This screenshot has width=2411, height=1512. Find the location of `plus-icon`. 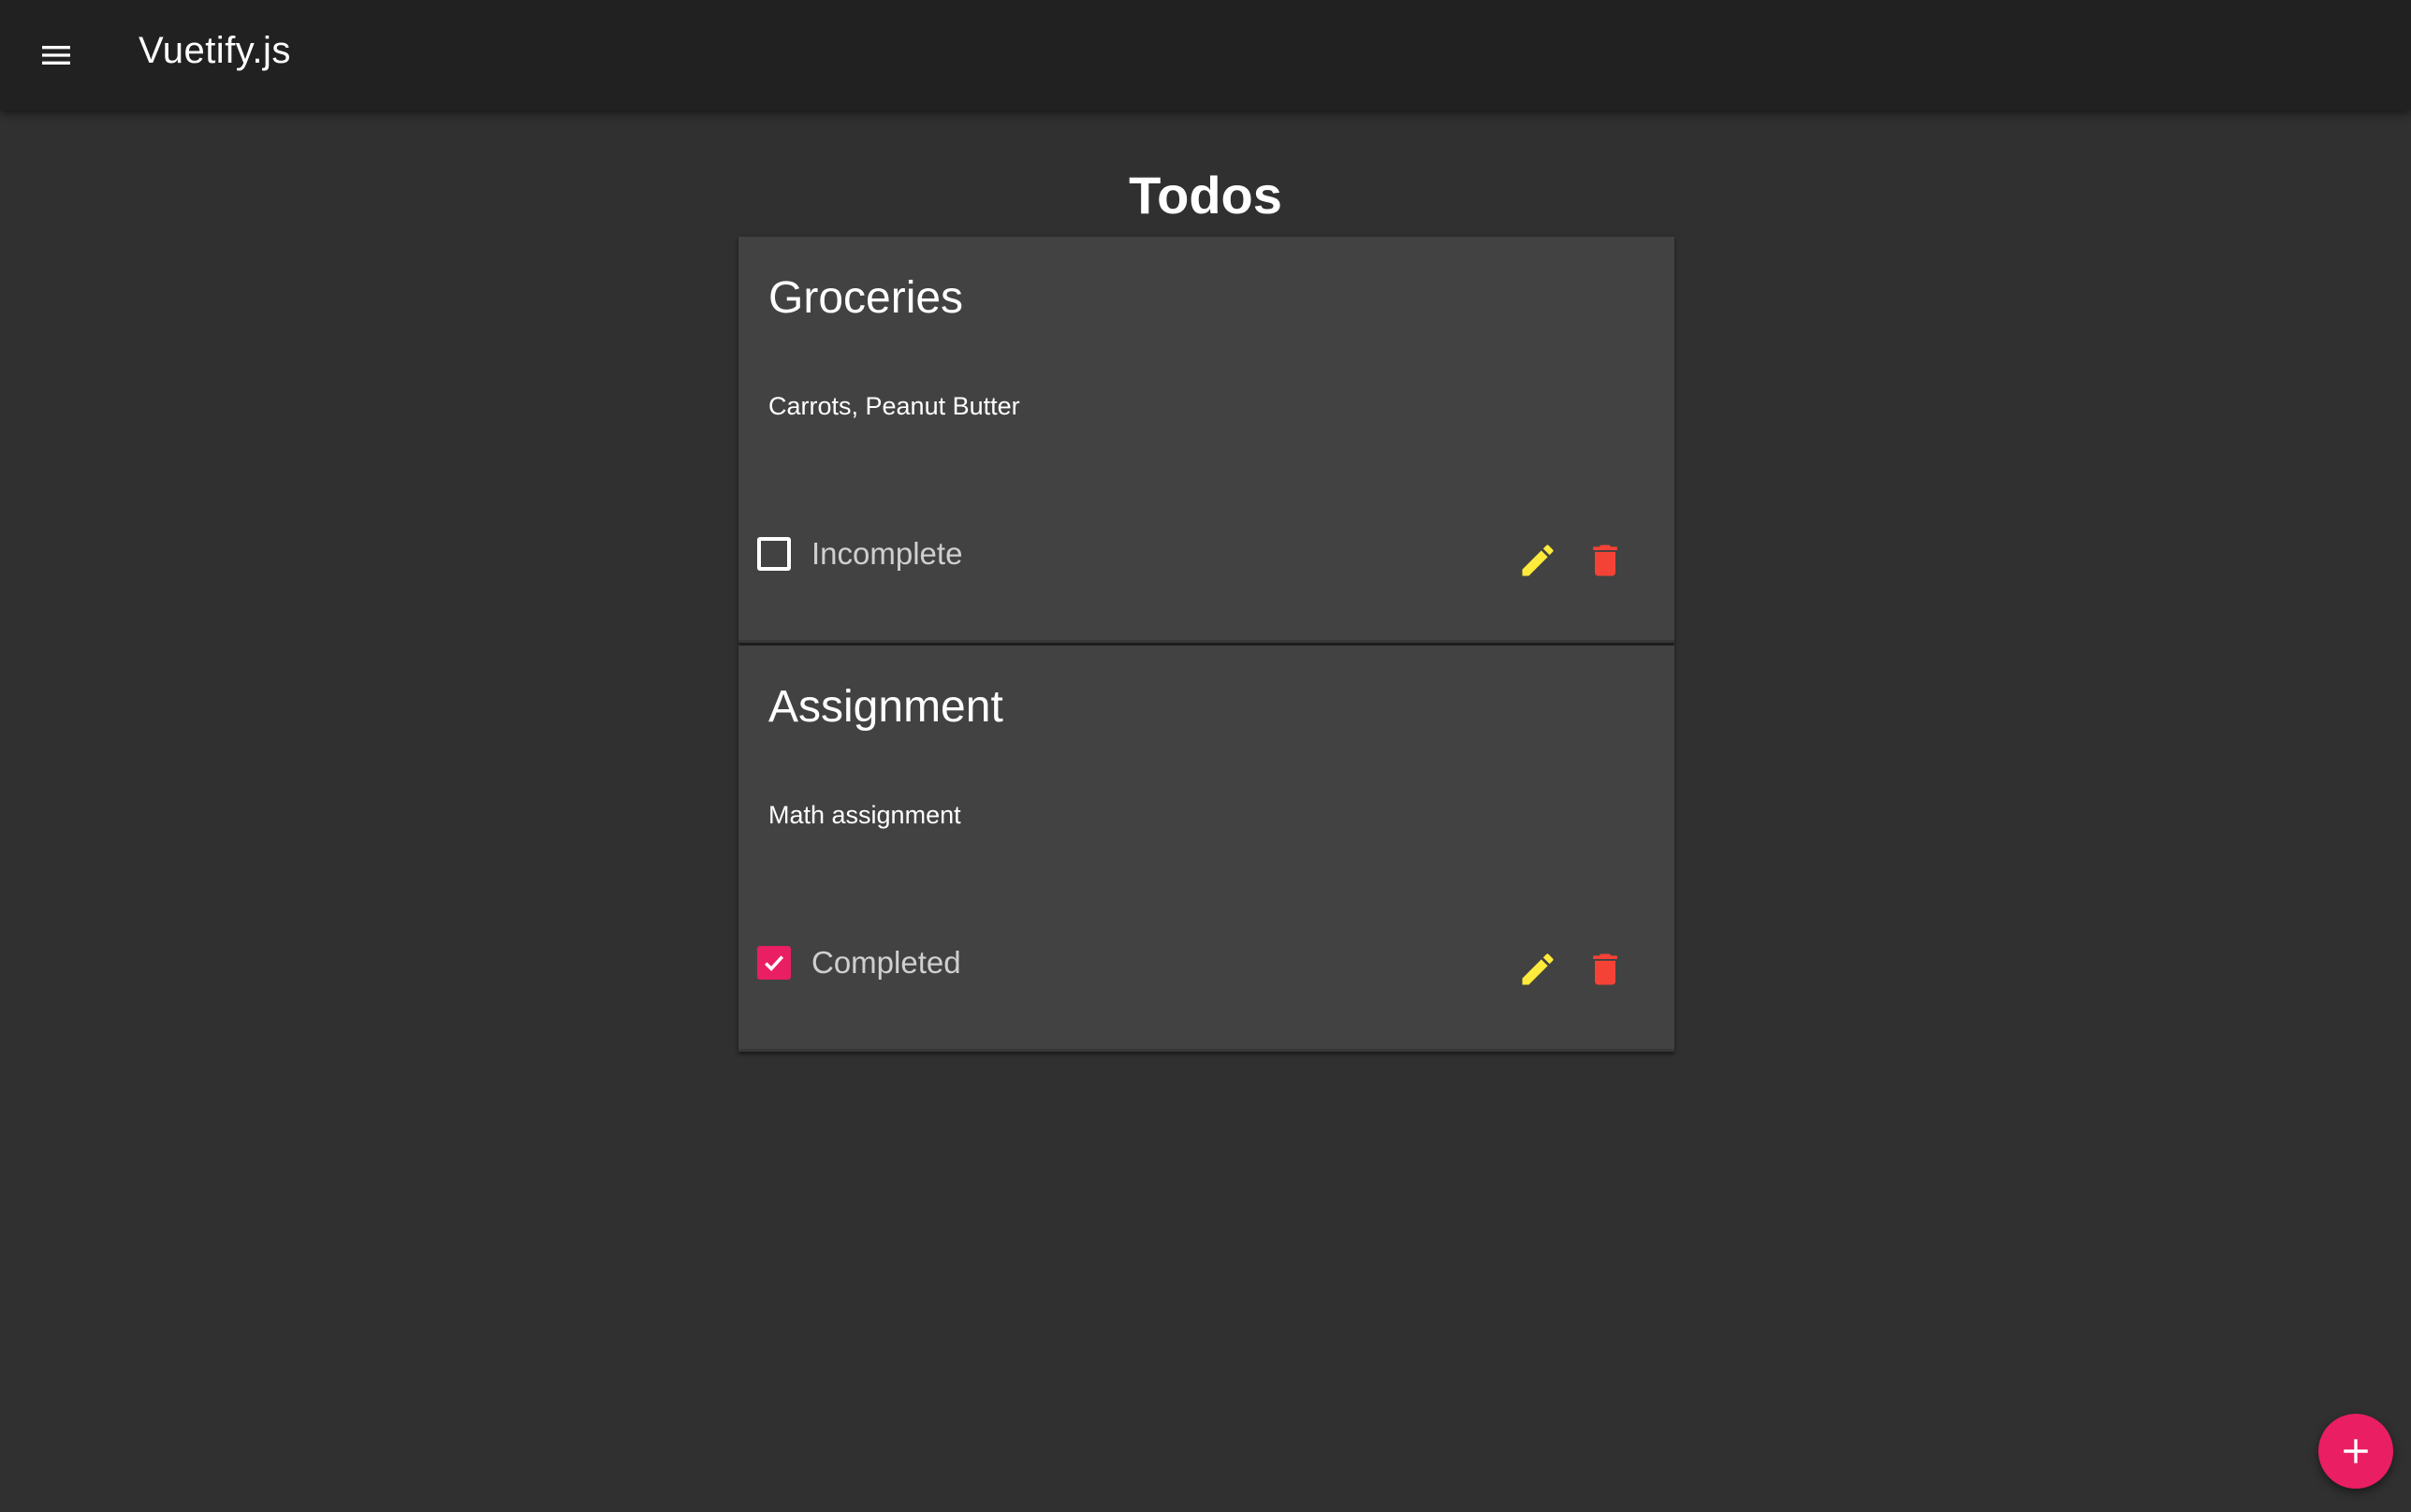

plus-icon is located at coordinates (2356, 1451).